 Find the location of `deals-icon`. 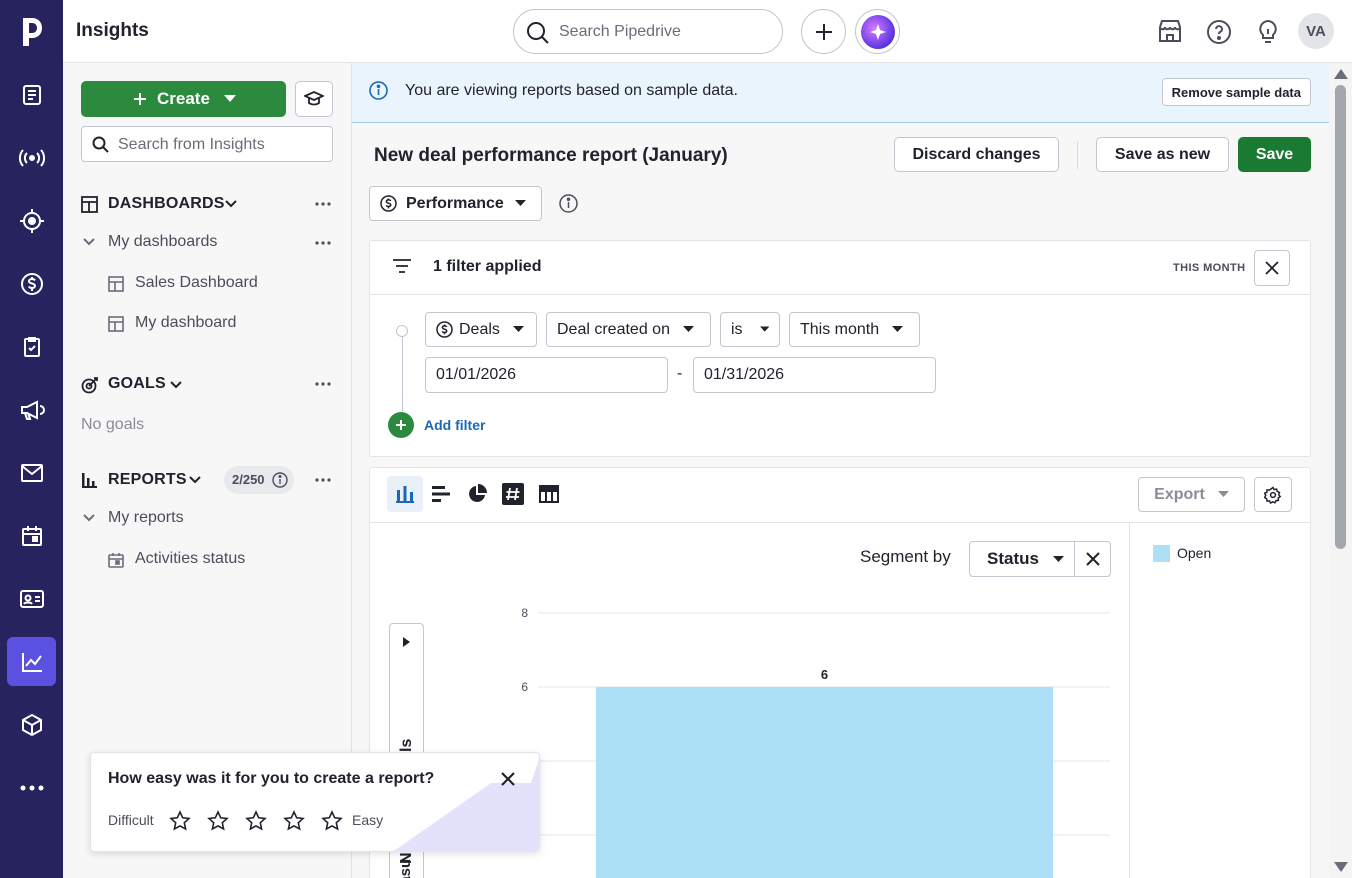

deals-icon is located at coordinates (31, 283).